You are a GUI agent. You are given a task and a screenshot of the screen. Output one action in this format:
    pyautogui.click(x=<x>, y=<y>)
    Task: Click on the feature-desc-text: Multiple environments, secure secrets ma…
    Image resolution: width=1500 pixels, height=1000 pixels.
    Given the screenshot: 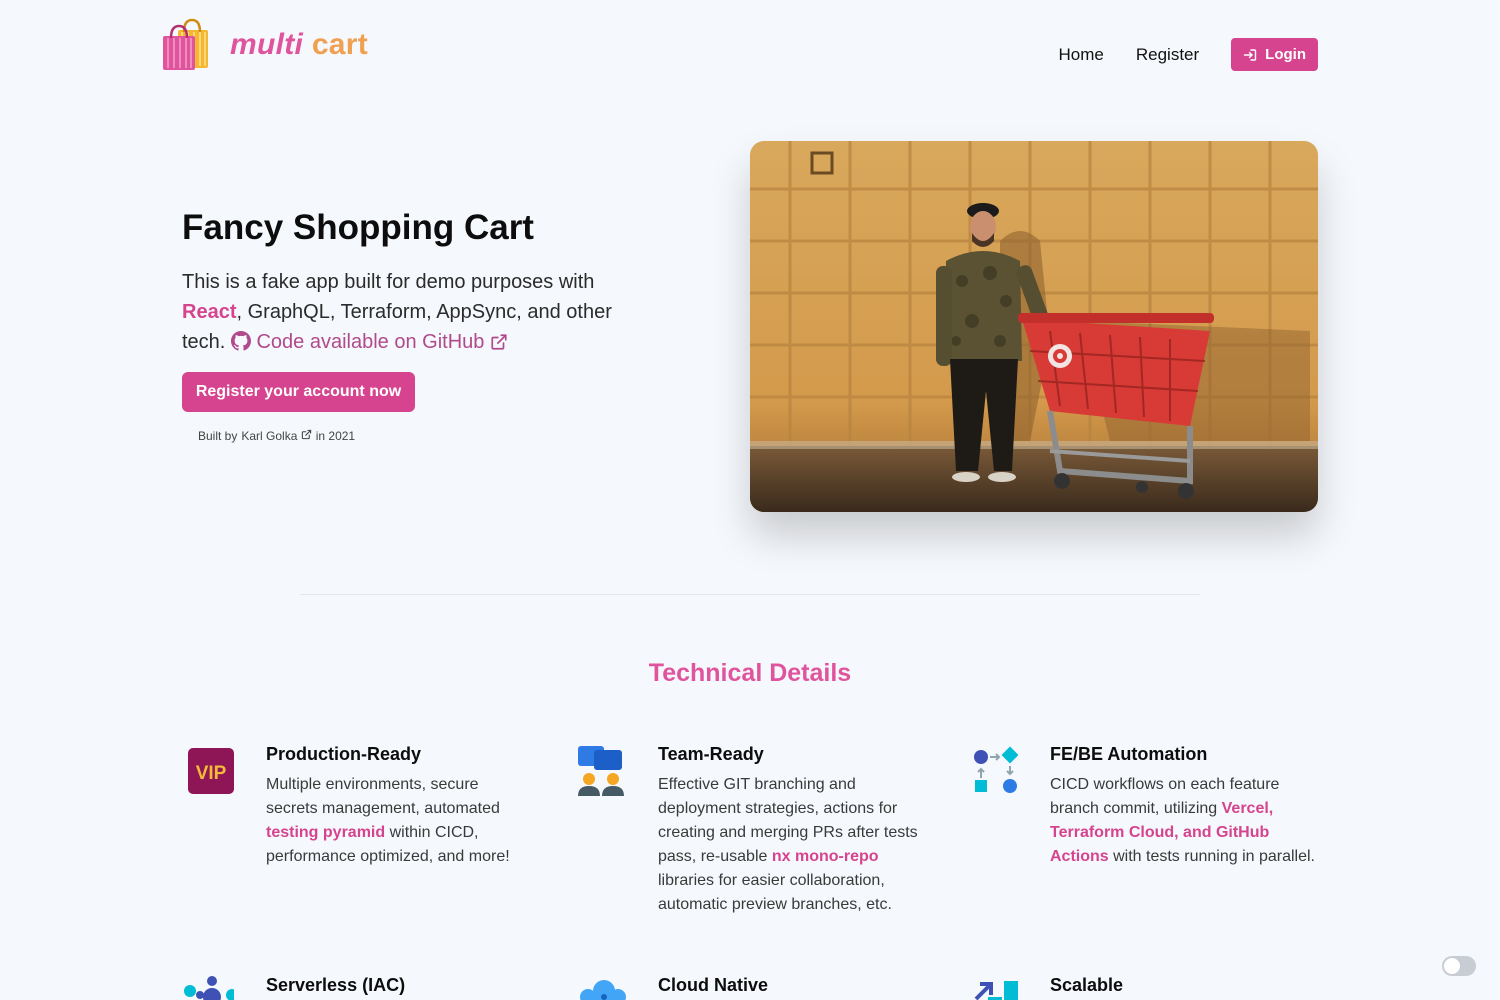 What is the action you would take?
    pyautogui.click(x=383, y=796)
    